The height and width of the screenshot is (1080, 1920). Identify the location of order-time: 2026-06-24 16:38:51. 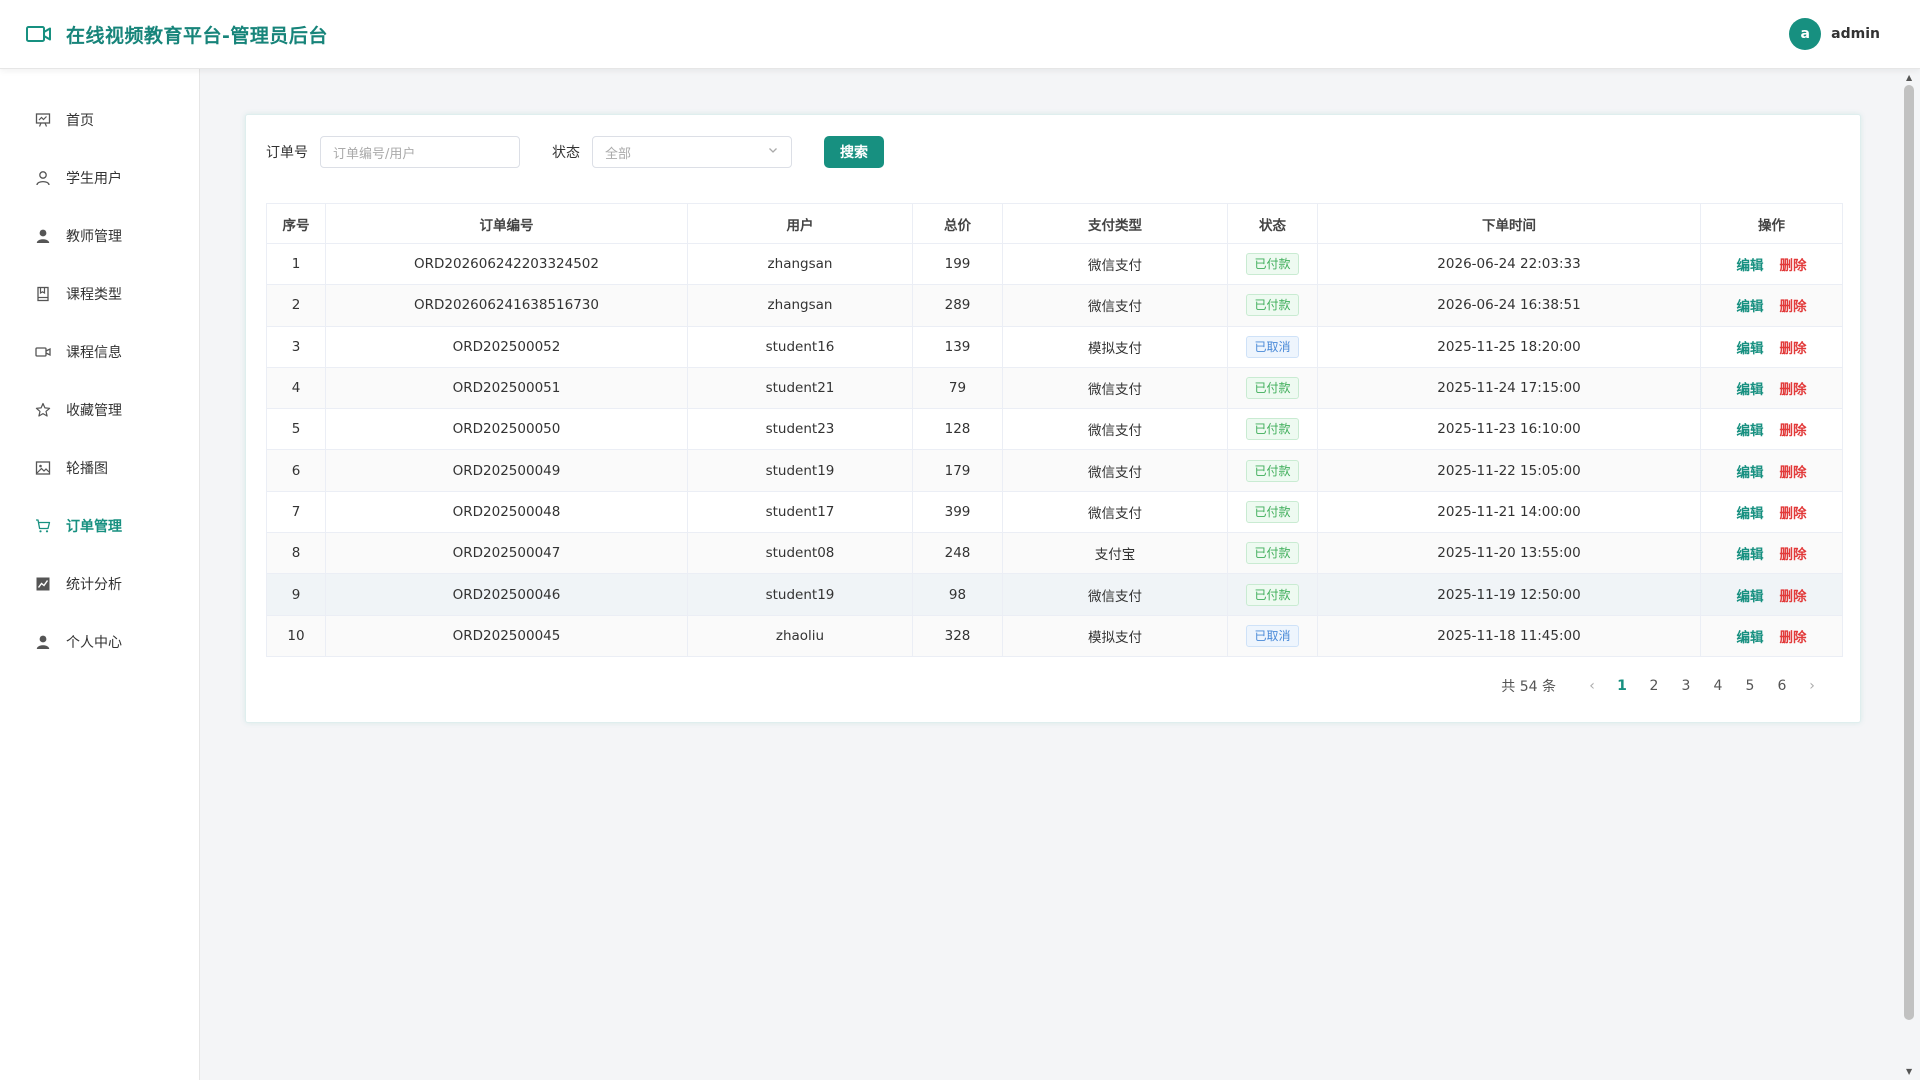
(1509, 305).